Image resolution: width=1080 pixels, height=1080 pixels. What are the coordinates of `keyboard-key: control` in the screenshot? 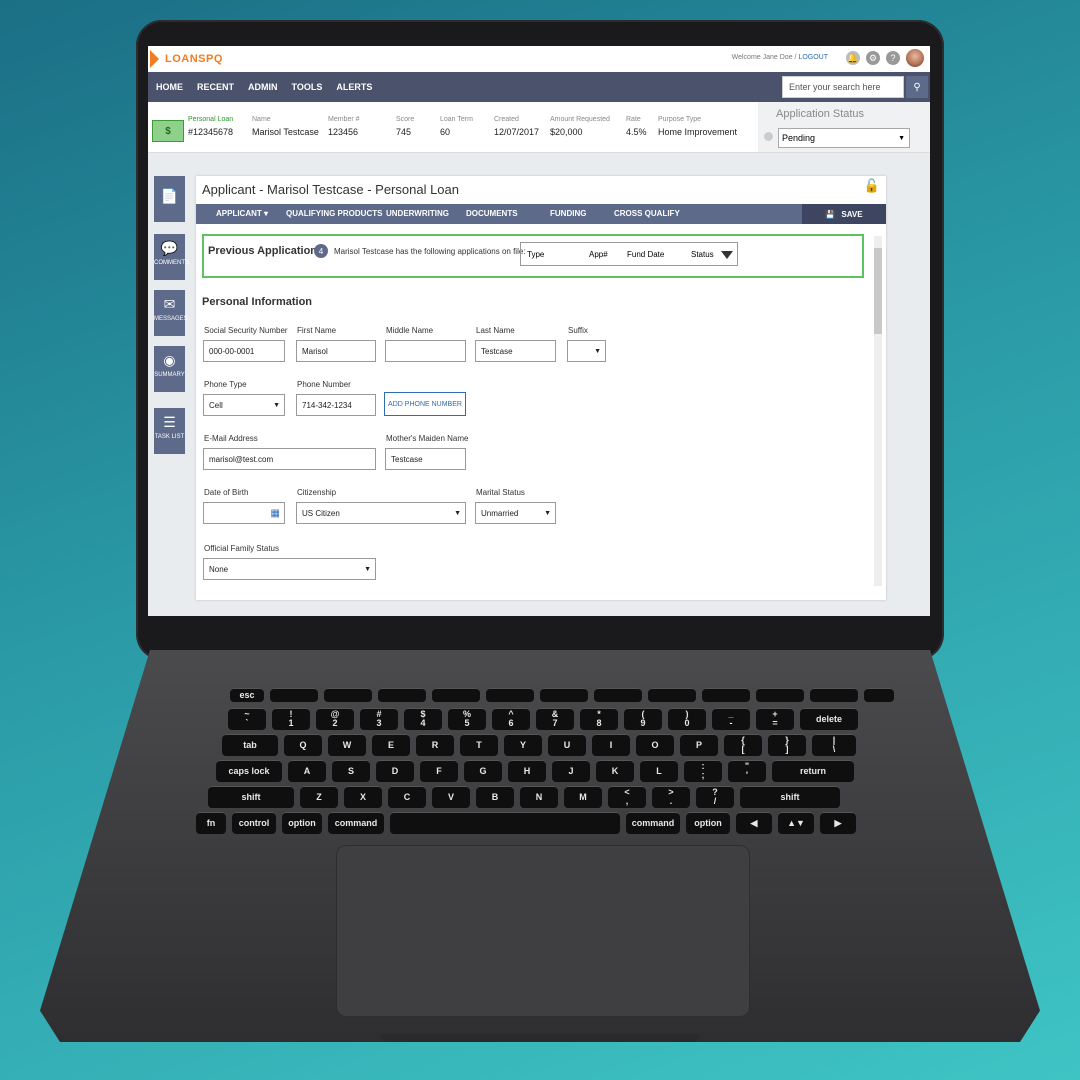 It's located at (254, 823).